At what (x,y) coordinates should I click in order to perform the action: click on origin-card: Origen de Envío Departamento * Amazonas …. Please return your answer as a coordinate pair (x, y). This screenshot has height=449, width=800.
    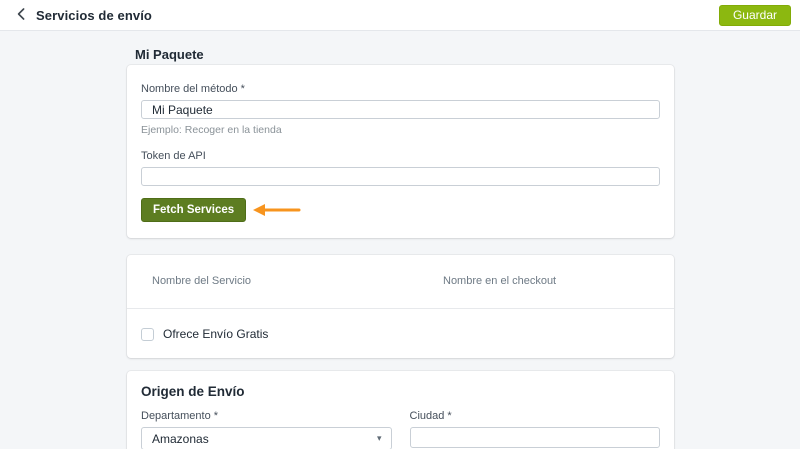
    Looking at the image, I should click on (400, 410).